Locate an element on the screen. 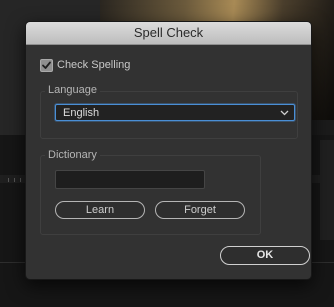 The height and width of the screenshot is (307, 334). ok-button: OK is located at coordinates (265, 255).